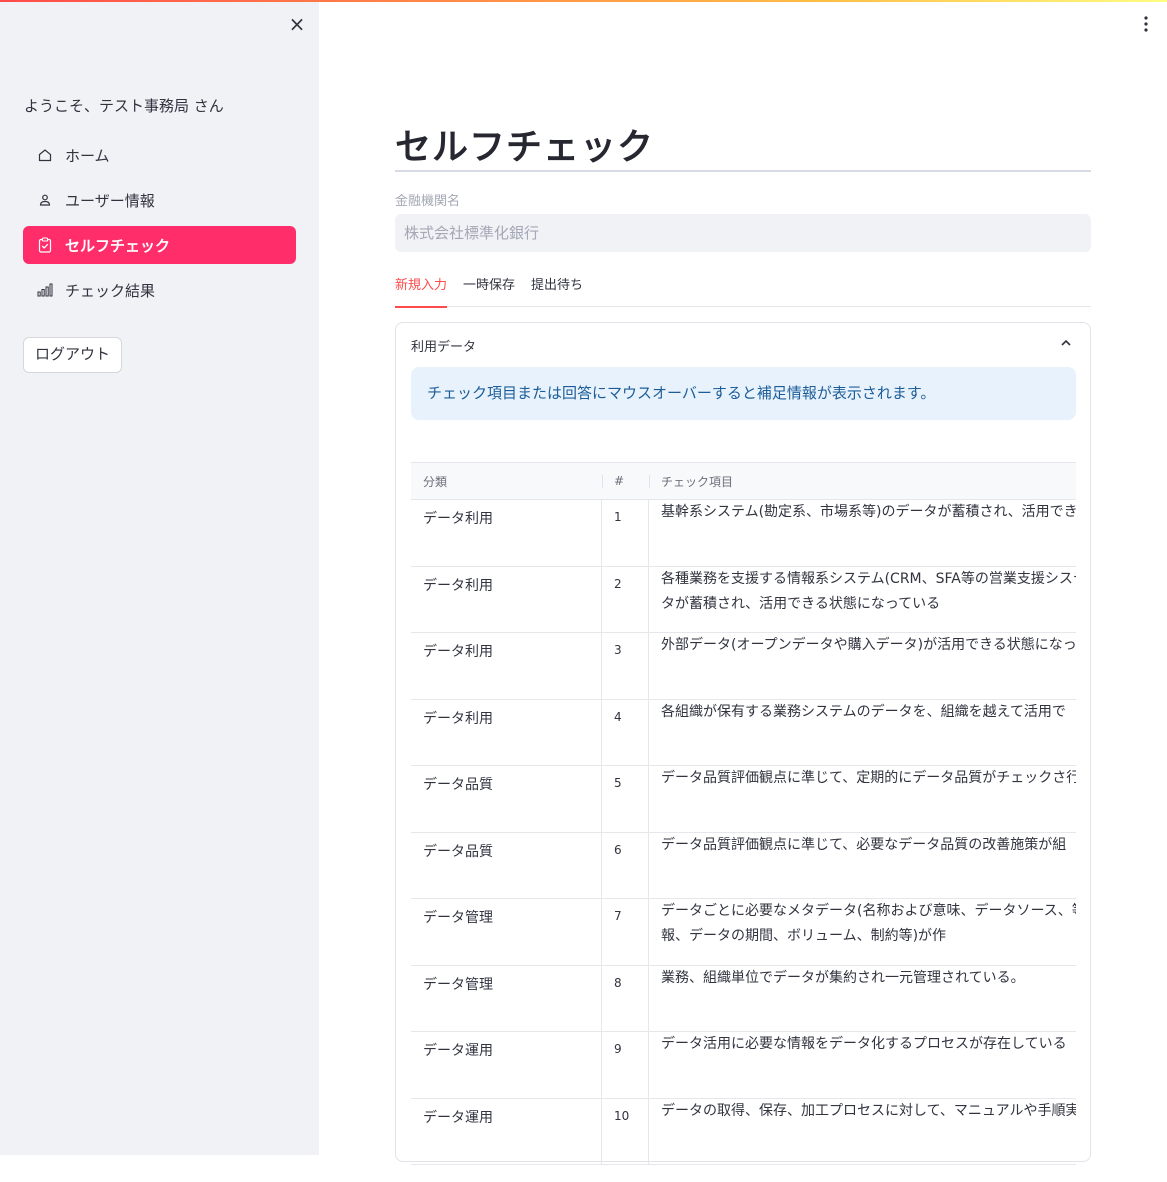 The height and width of the screenshot is (1182, 1167). I want to click on table-header: 分類 # チェック項目, so click(743, 481).